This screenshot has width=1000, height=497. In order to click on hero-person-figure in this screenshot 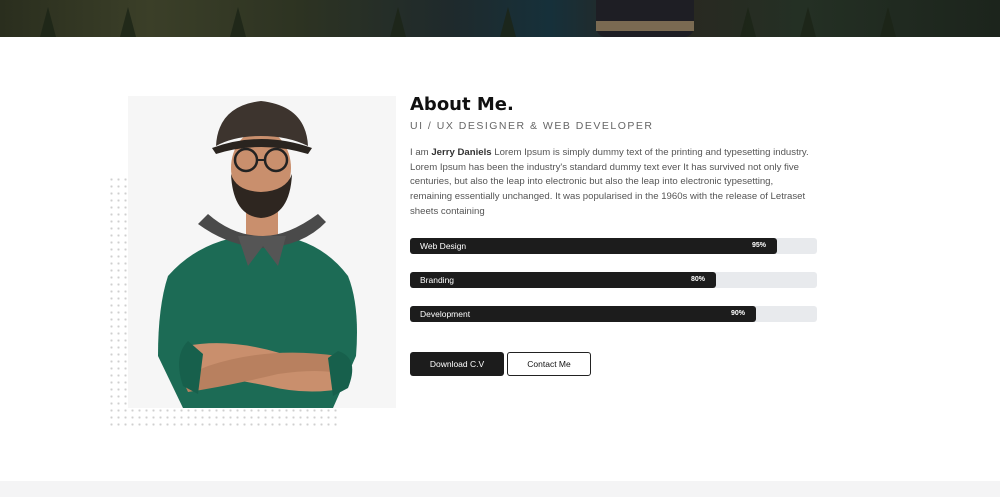, I will do `click(645, 18)`.